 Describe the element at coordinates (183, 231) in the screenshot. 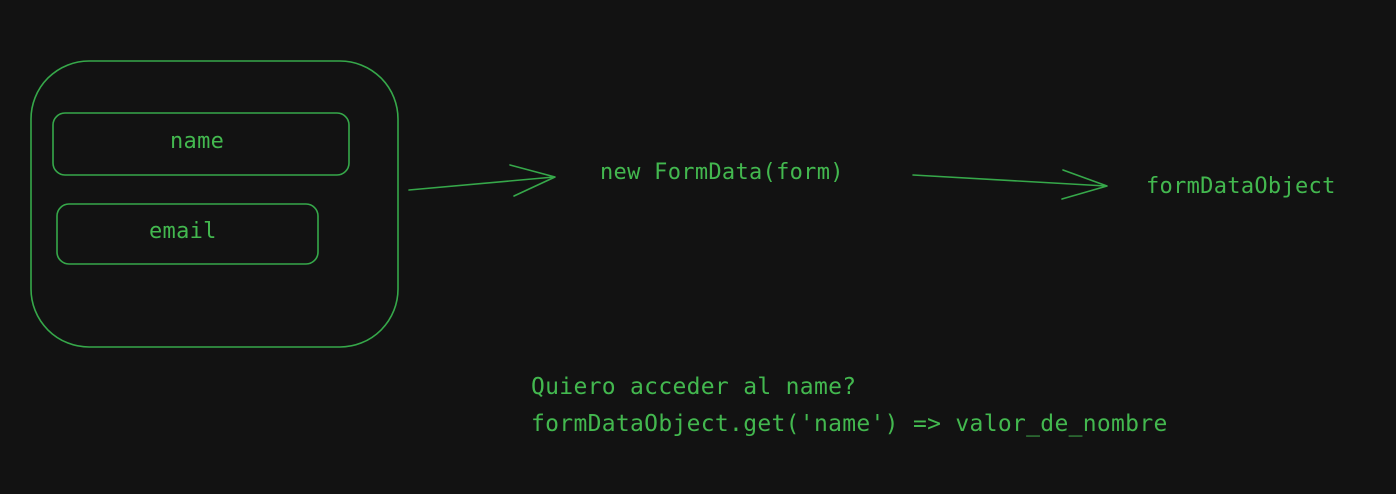

I see `email-field-label: email` at that location.